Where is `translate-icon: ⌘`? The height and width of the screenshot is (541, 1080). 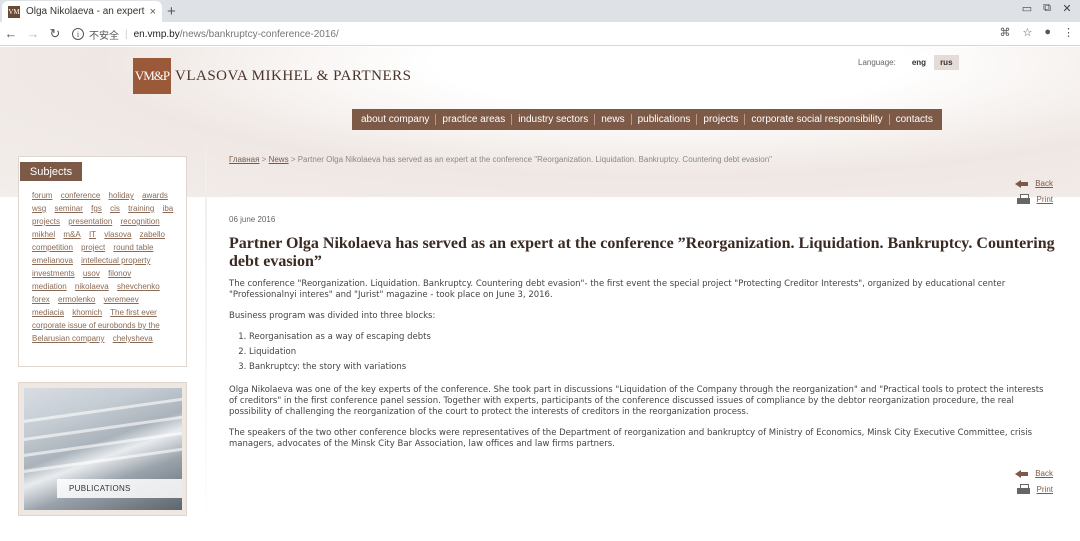
translate-icon: ⌘ is located at coordinates (1004, 32).